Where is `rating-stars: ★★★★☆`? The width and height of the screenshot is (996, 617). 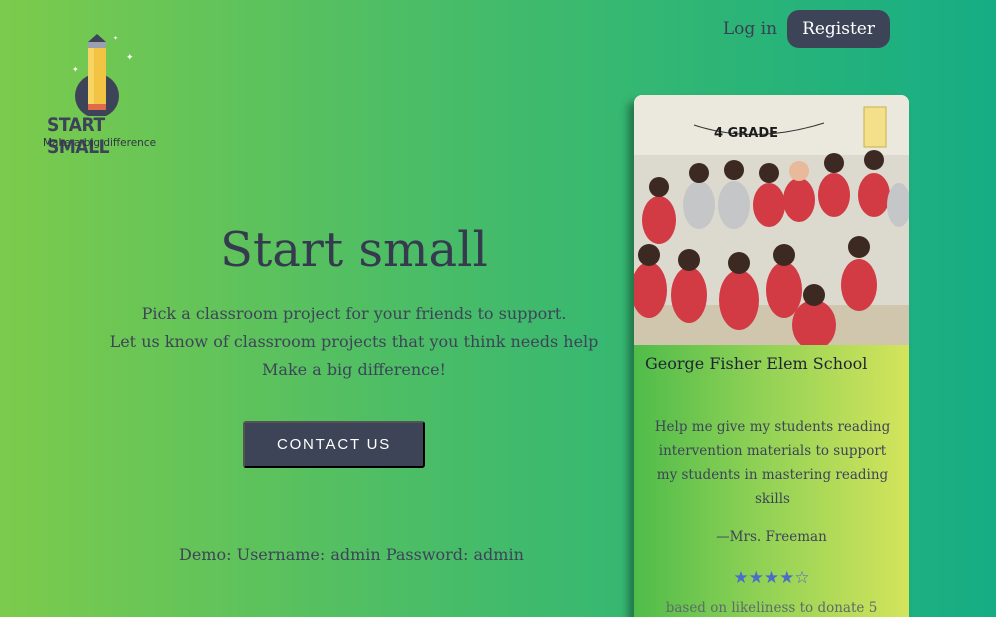
rating-stars: ★★★★☆ is located at coordinates (771, 578).